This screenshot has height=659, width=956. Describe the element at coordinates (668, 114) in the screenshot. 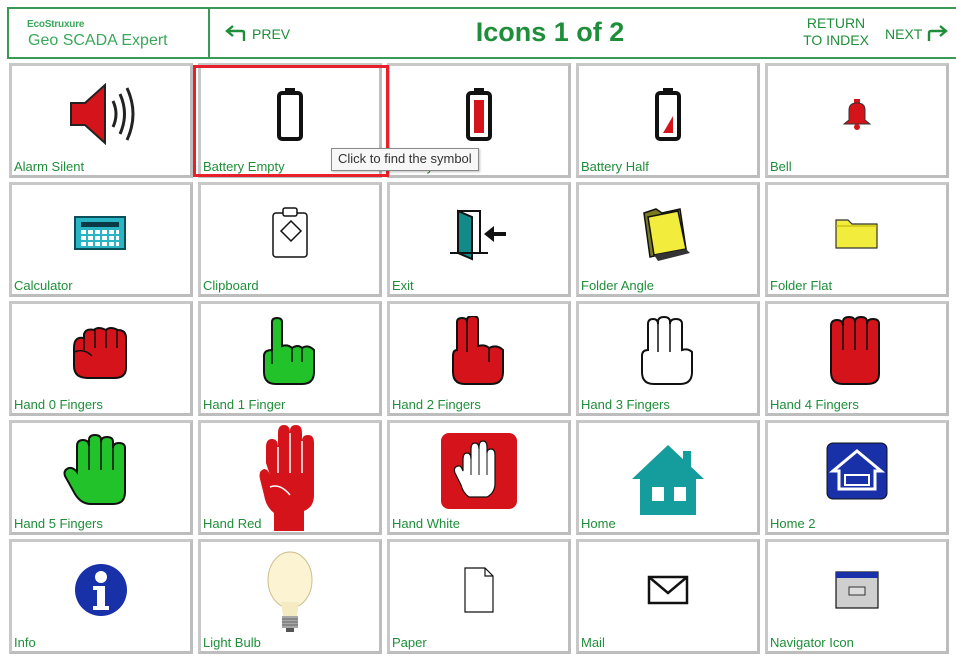

I see `battery-half-icon` at that location.